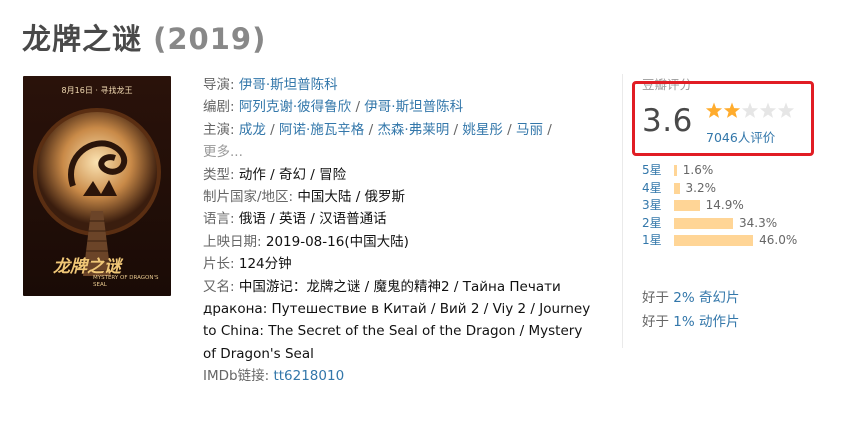  What do you see at coordinates (144, 37) in the screenshot?
I see `page-title: 龙牌之谜 (2019)` at bounding box center [144, 37].